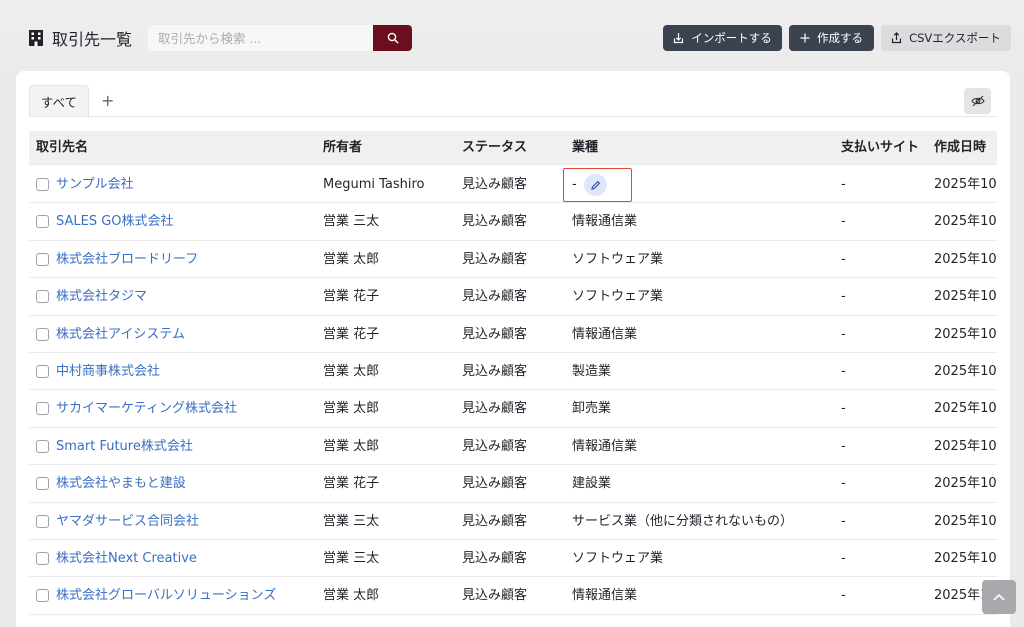 The width and height of the screenshot is (1024, 627). I want to click on table-row: 株式会社タジマ 営業 花子 見込み顧客 ソフトウェア業 - 2025年10月, so click(513, 297).